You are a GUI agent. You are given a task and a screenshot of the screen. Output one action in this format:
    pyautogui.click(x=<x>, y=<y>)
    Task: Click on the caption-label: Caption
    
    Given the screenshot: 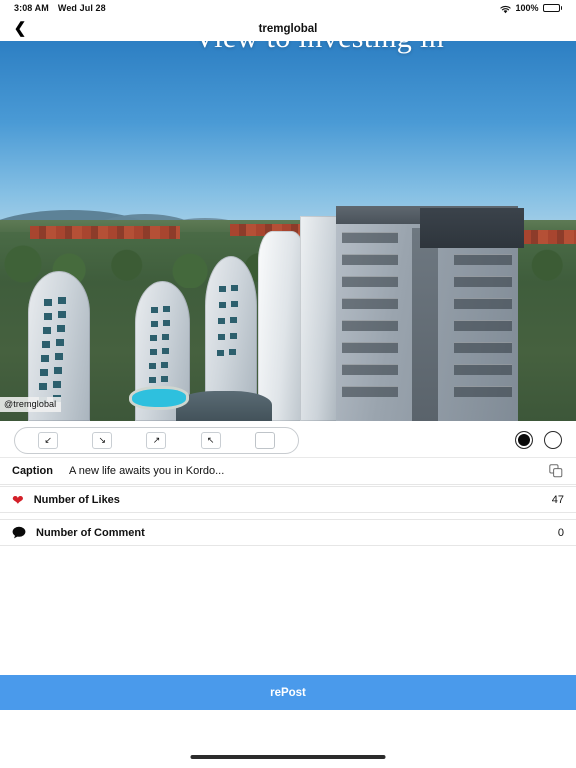 What is the action you would take?
    pyautogui.click(x=32, y=471)
    